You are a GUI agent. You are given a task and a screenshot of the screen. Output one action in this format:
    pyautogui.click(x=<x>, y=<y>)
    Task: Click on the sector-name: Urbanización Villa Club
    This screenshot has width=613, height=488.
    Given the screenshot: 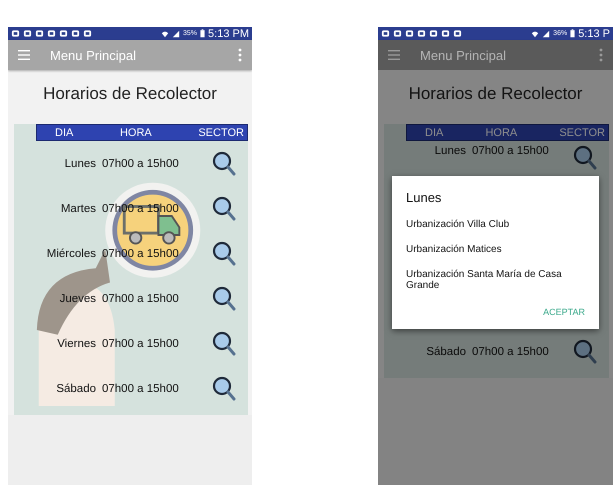 What is the action you would take?
    pyautogui.click(x=458, y=224)
    